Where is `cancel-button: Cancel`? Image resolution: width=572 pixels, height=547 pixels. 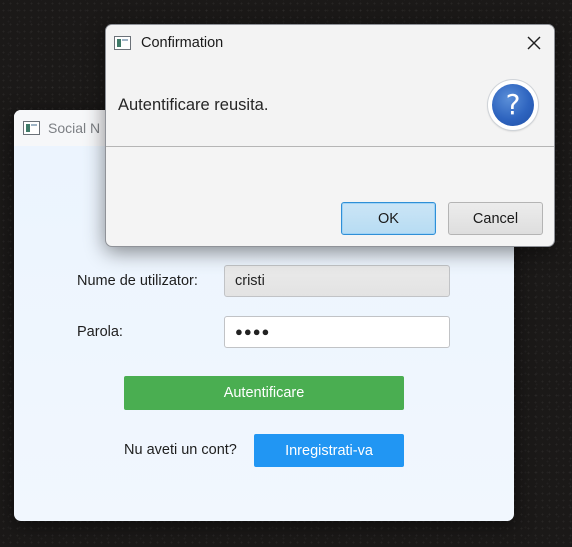 cancel-button: Cancel is located at coordinates (495, 218).